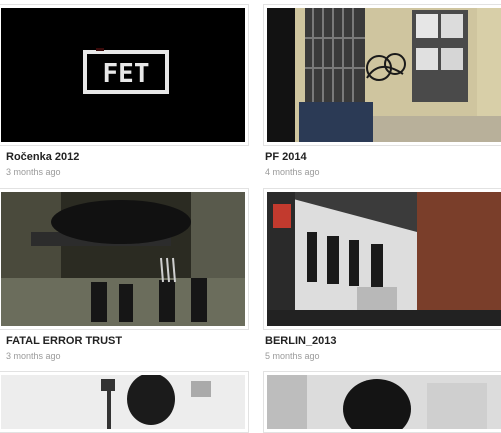 This screenshot has width=501, height=433. I want to click on video-title: Ročenka 2012, so click(42, 157).